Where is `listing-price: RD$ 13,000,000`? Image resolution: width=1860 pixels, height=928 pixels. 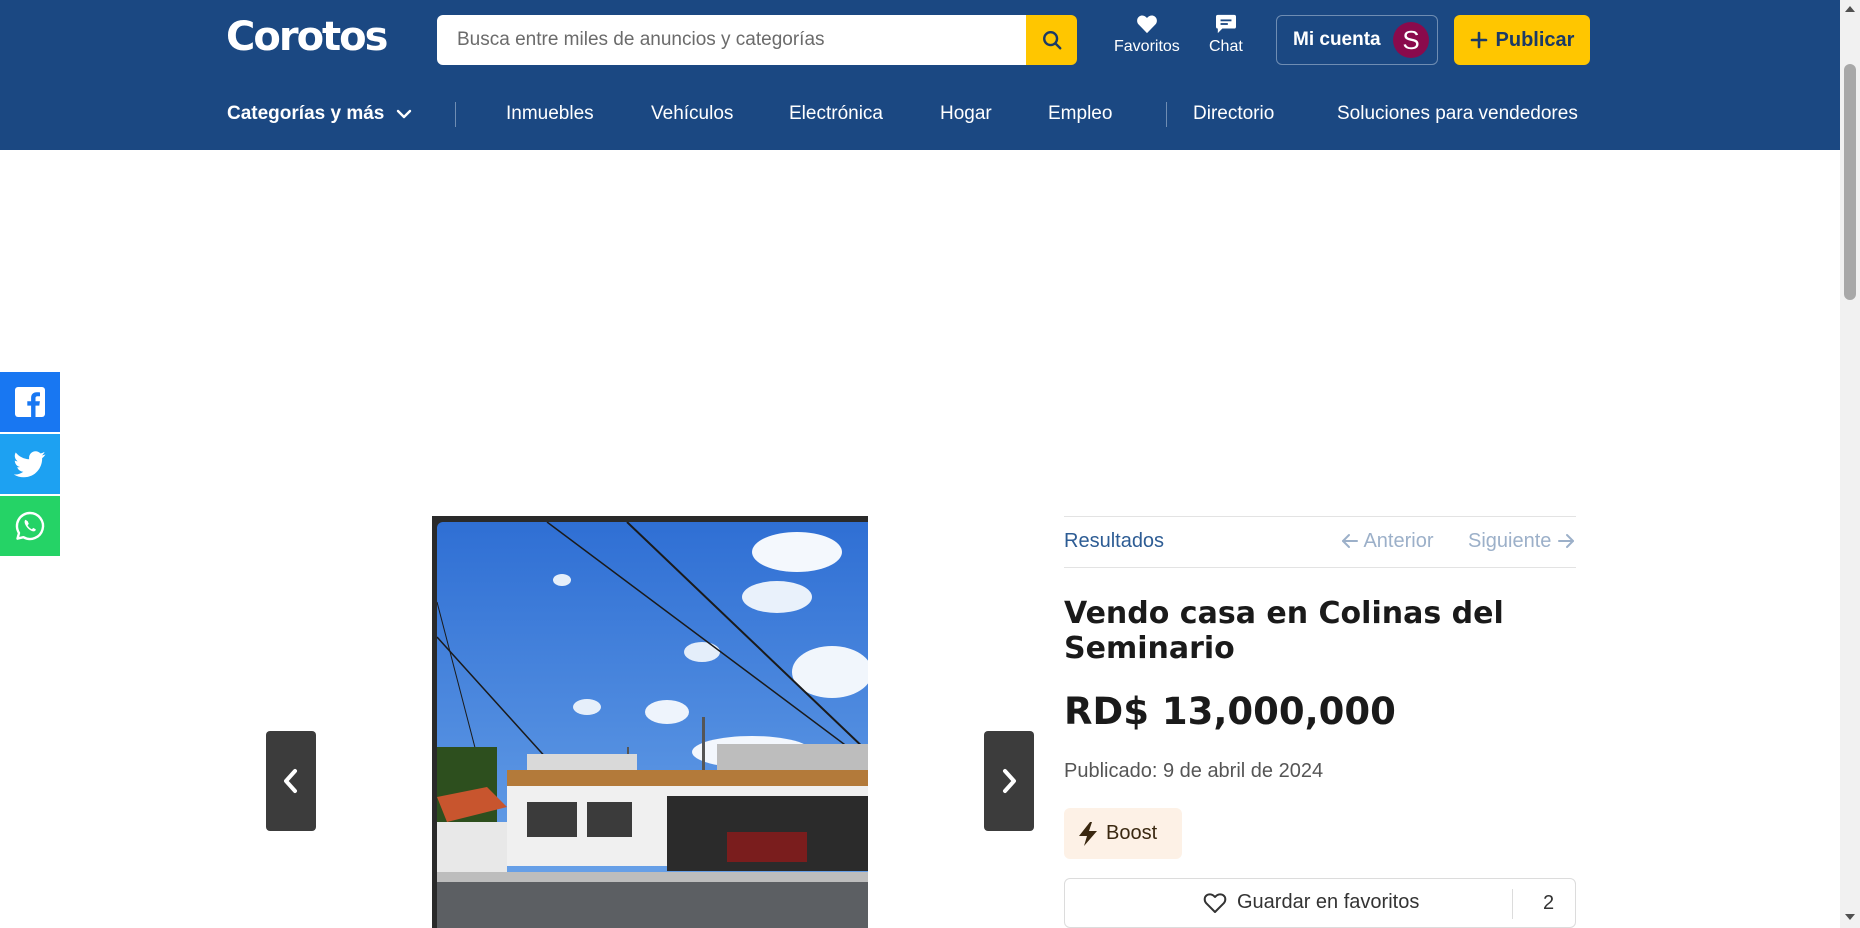
listing-price: RD$ 13,000,000 is located at coordinates (1230, 711).